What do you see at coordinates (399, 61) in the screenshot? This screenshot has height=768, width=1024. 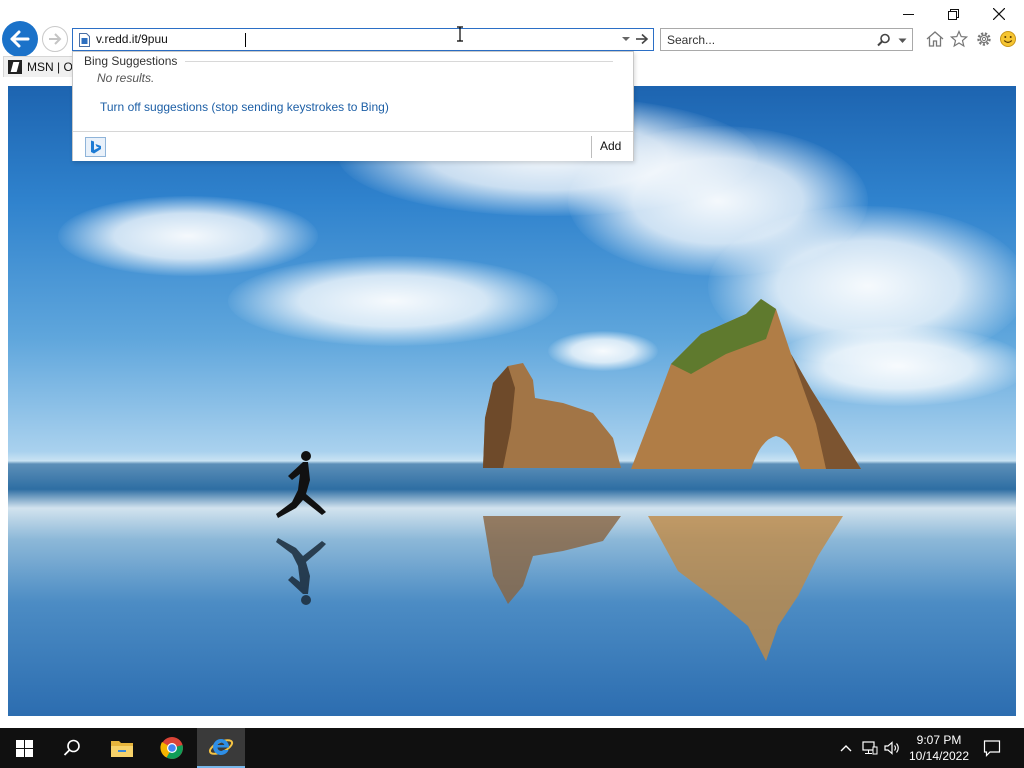 I see `suggestions-divider` at bounding box center [399, 61].